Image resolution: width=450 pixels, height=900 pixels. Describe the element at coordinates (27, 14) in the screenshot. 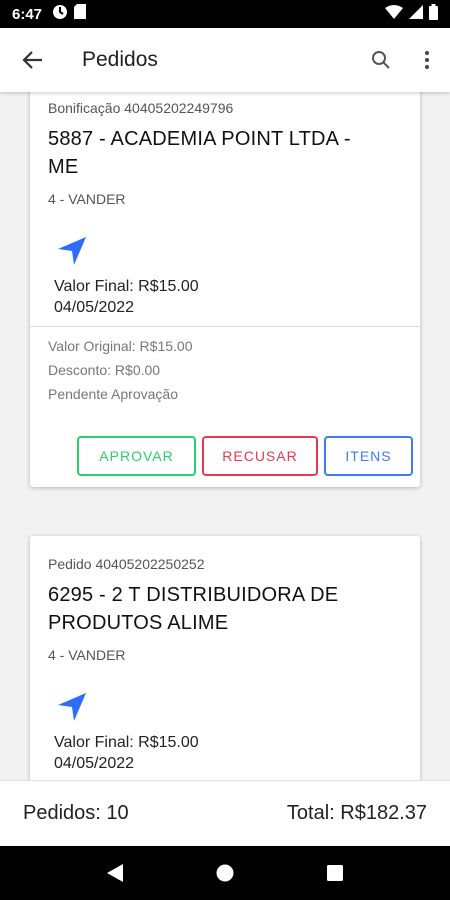

I see `status-time: 6:47` at that location.